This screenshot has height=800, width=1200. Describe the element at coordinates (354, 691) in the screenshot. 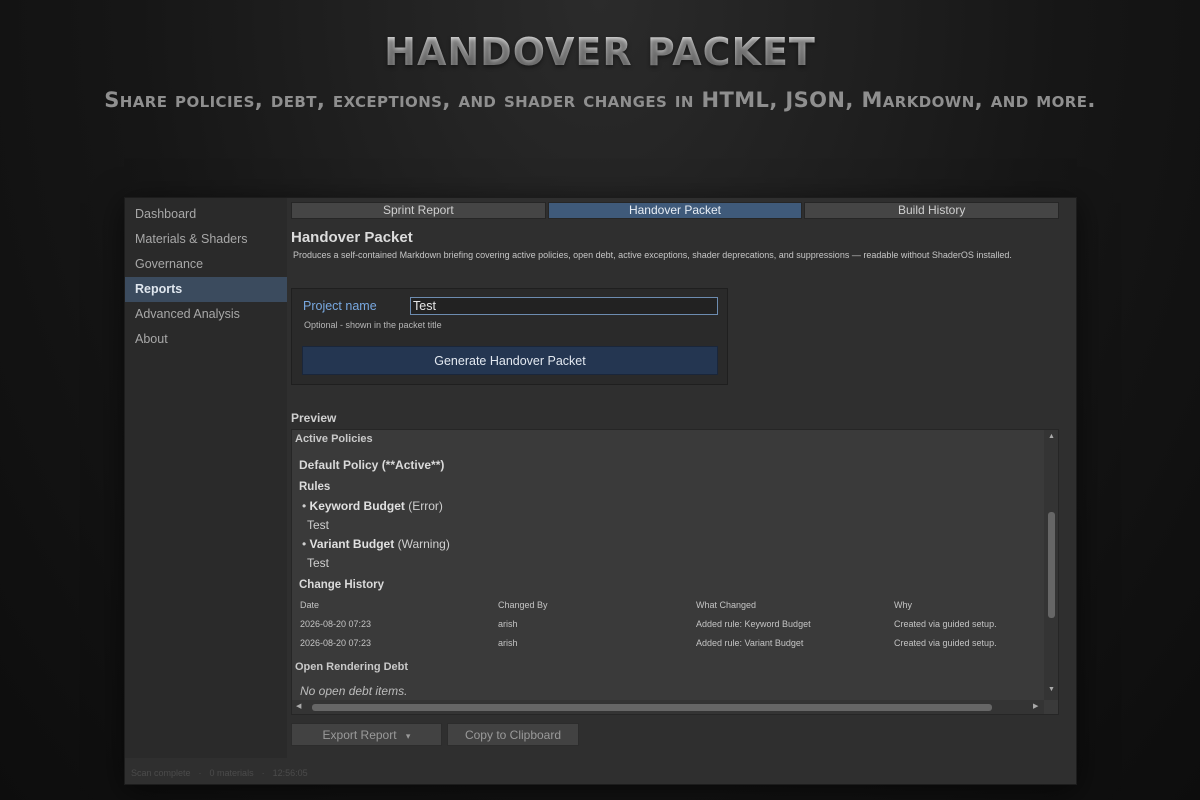

I see `debt-empty-message: No open debt items.` at that location.